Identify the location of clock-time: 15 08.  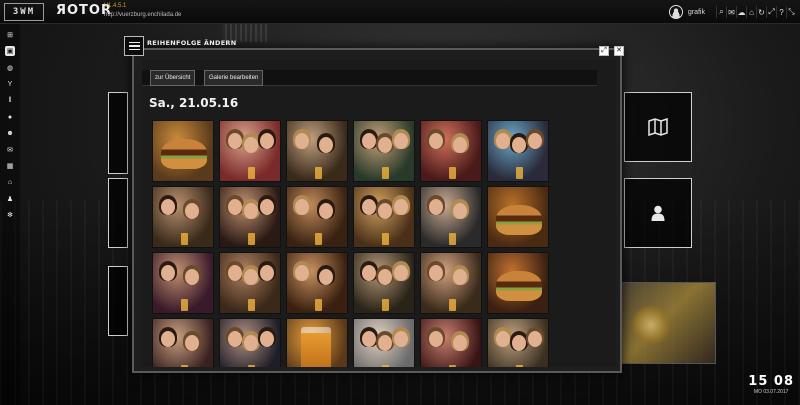
(771, 381).